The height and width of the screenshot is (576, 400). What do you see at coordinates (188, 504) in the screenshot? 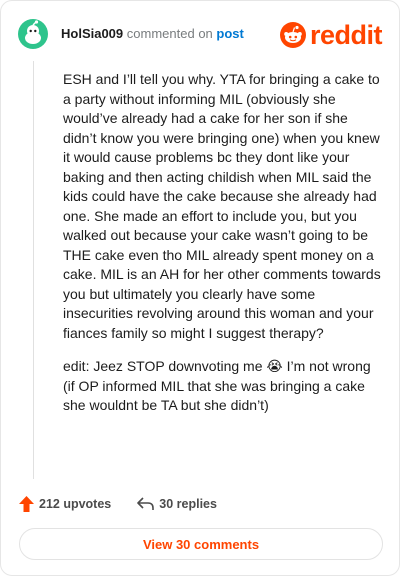
I see `reply-count: 30 replies` at bounding box center [188, 504].